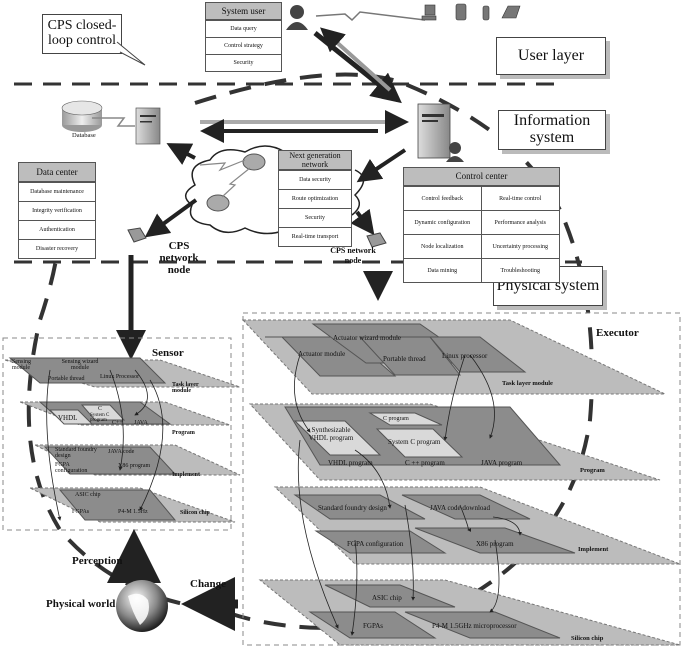  Describe the element at coordinates (471, 12) in the screenshot. I see `devices-icon` at that location.